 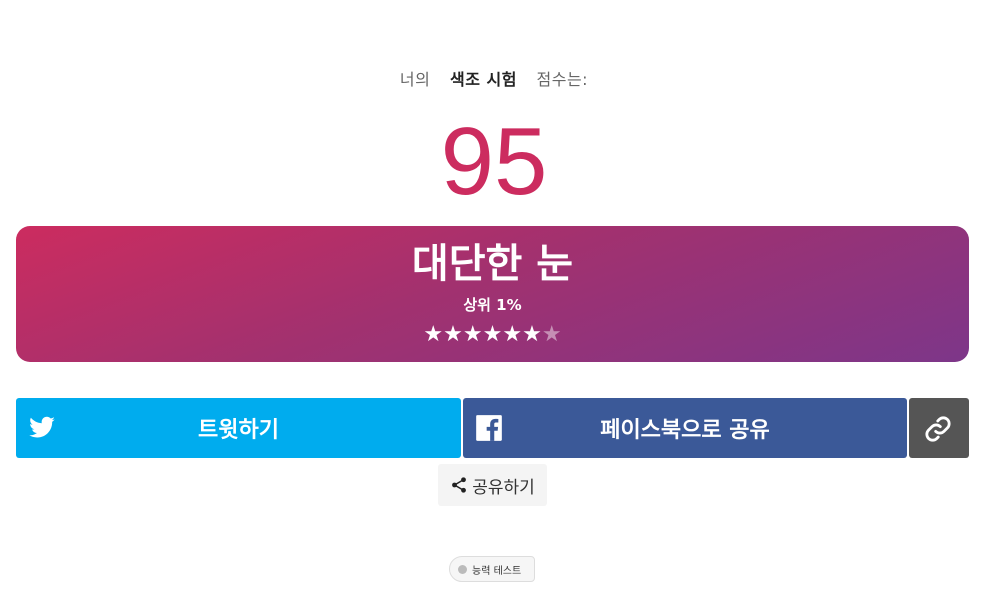 I want to click on copy-link-button, so click(x=939, y=428).